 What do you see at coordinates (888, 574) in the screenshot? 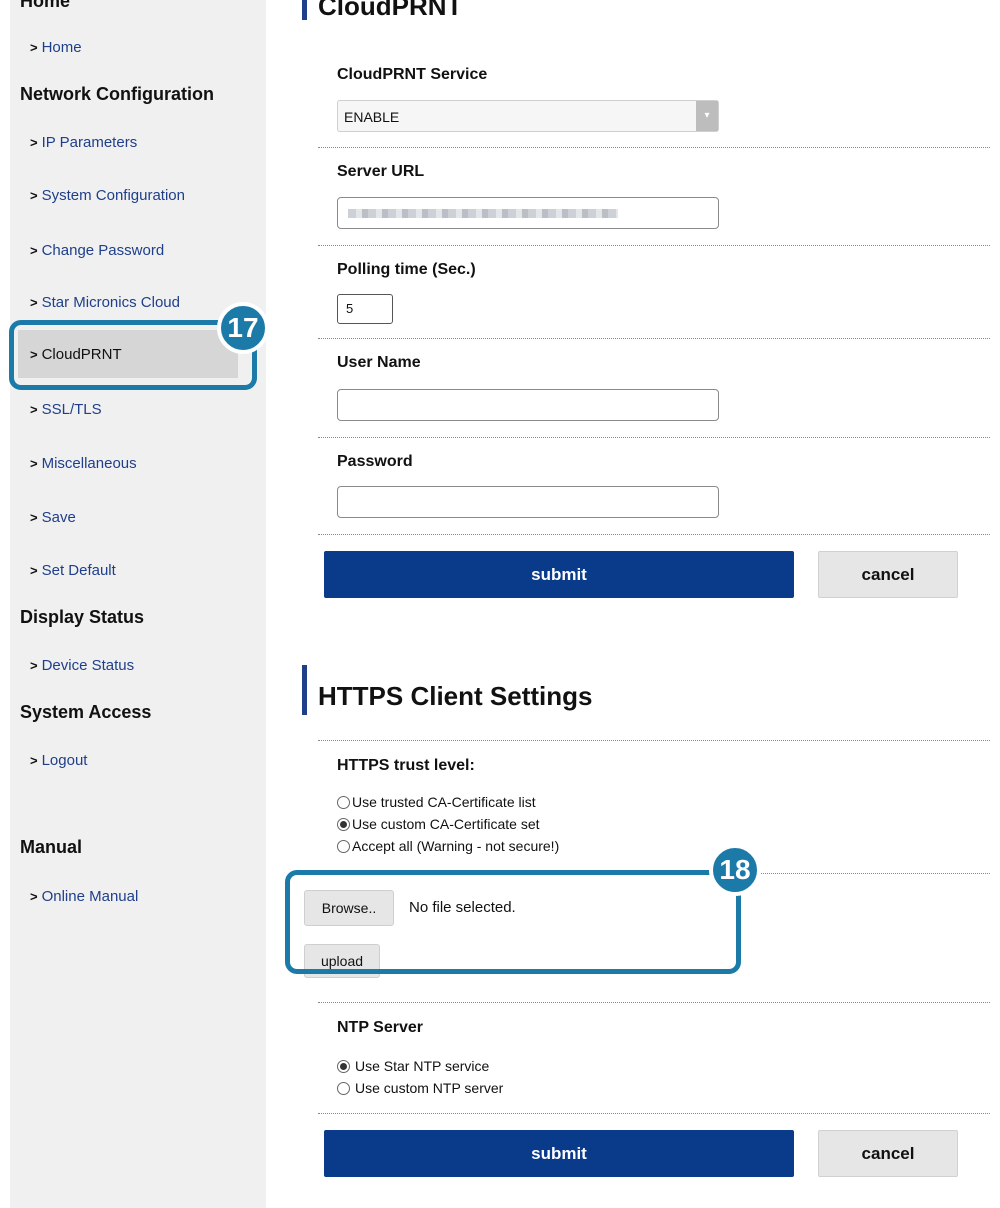
I see `cloudprnt-cancel-button: cancel` at bounding box center [888, 574].